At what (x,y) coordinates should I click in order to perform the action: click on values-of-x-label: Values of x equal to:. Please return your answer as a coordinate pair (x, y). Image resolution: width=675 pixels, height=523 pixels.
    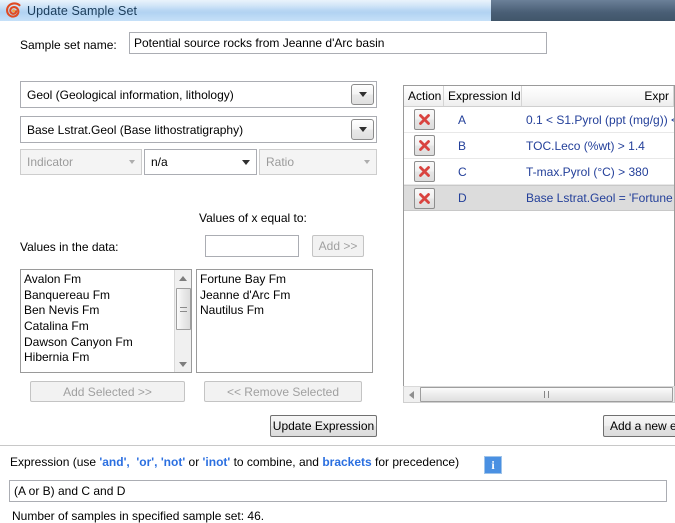
    Looking at the image, I should click on (253, 218).